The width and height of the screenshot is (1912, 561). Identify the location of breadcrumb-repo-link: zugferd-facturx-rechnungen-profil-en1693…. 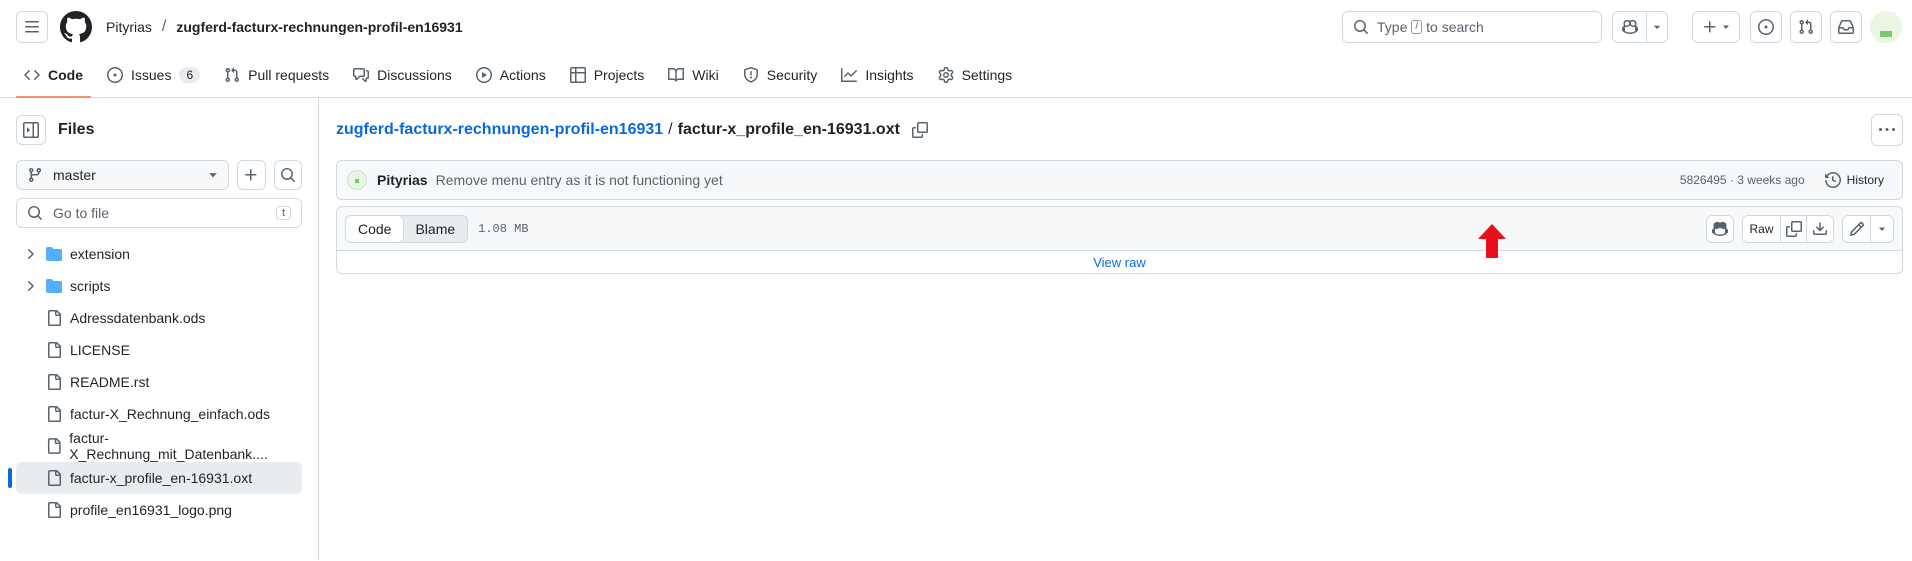
(499, 130).